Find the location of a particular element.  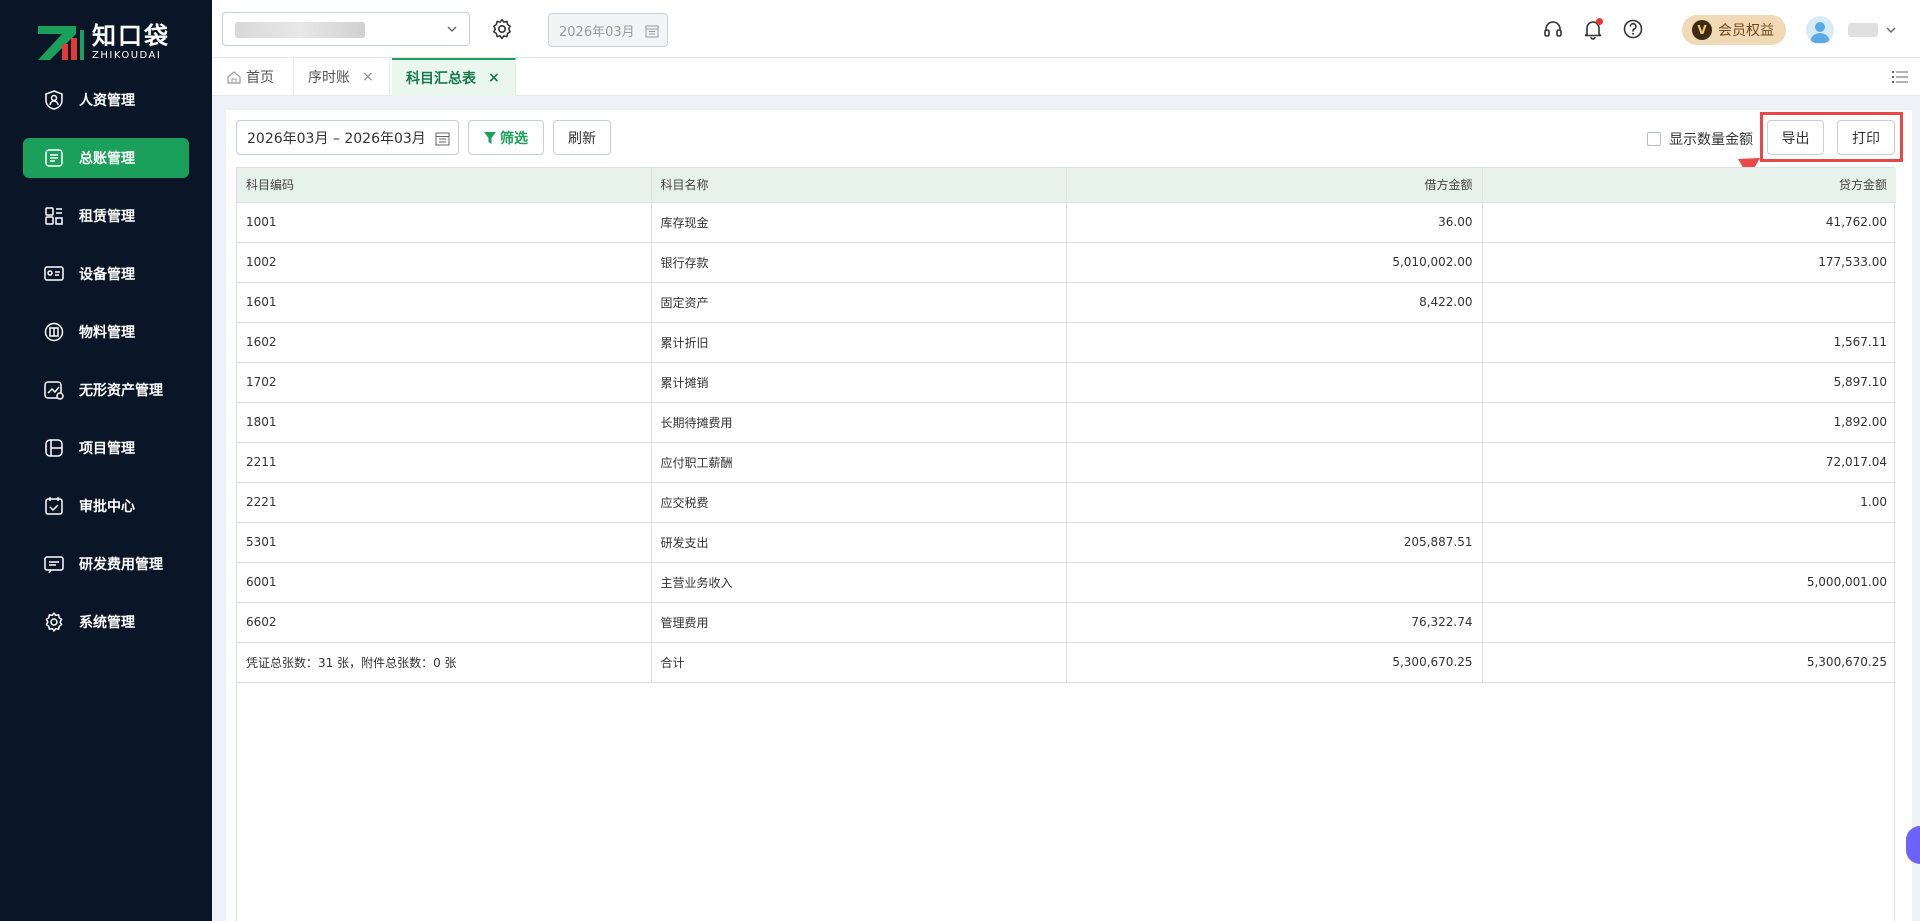

table-cell: 6602 is located at coordinates (444, 622).